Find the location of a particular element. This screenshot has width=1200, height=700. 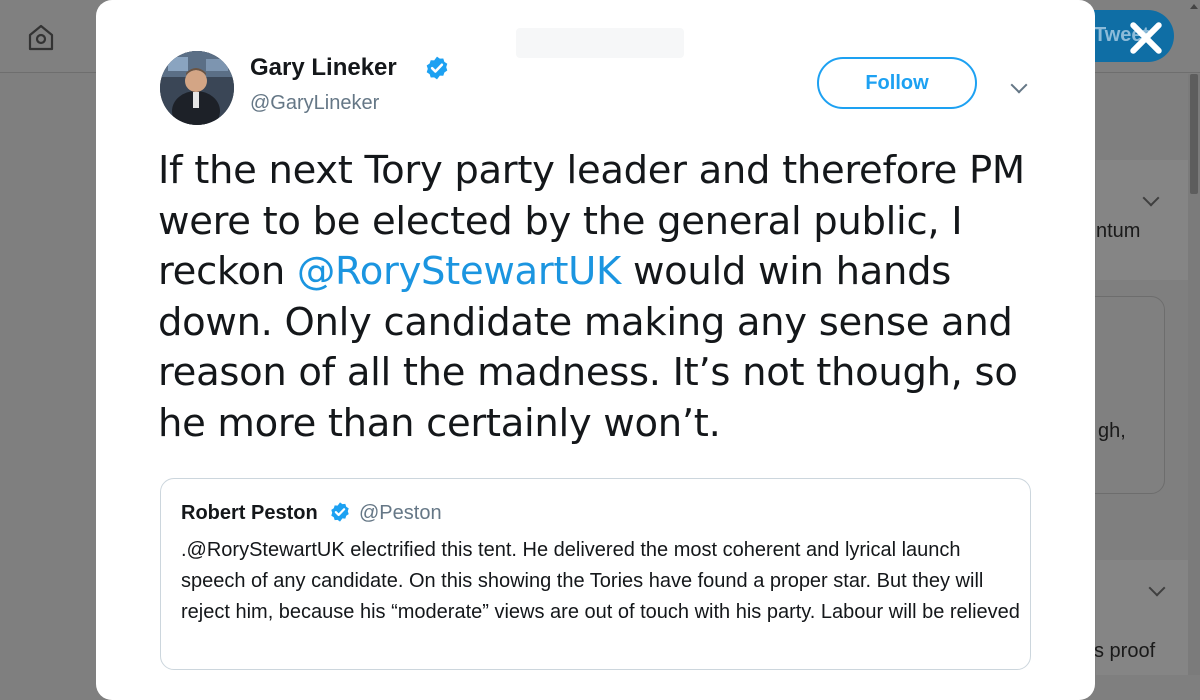

scroll-up-arrow-icon is located at coordinates (1194, 6).